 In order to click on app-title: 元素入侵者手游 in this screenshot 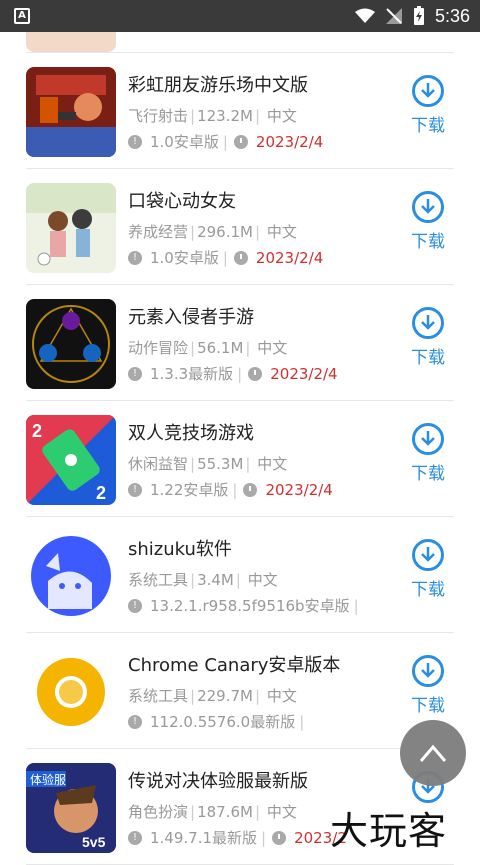, I will do `click(191, 316)`.